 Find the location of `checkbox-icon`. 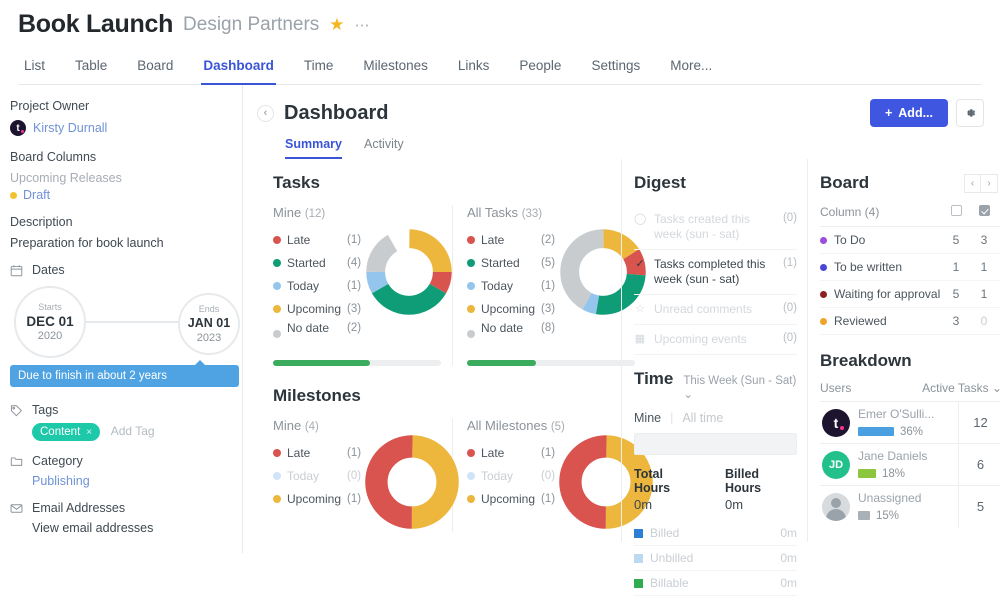

checkbox-icon is located at coordinates (956, 210).